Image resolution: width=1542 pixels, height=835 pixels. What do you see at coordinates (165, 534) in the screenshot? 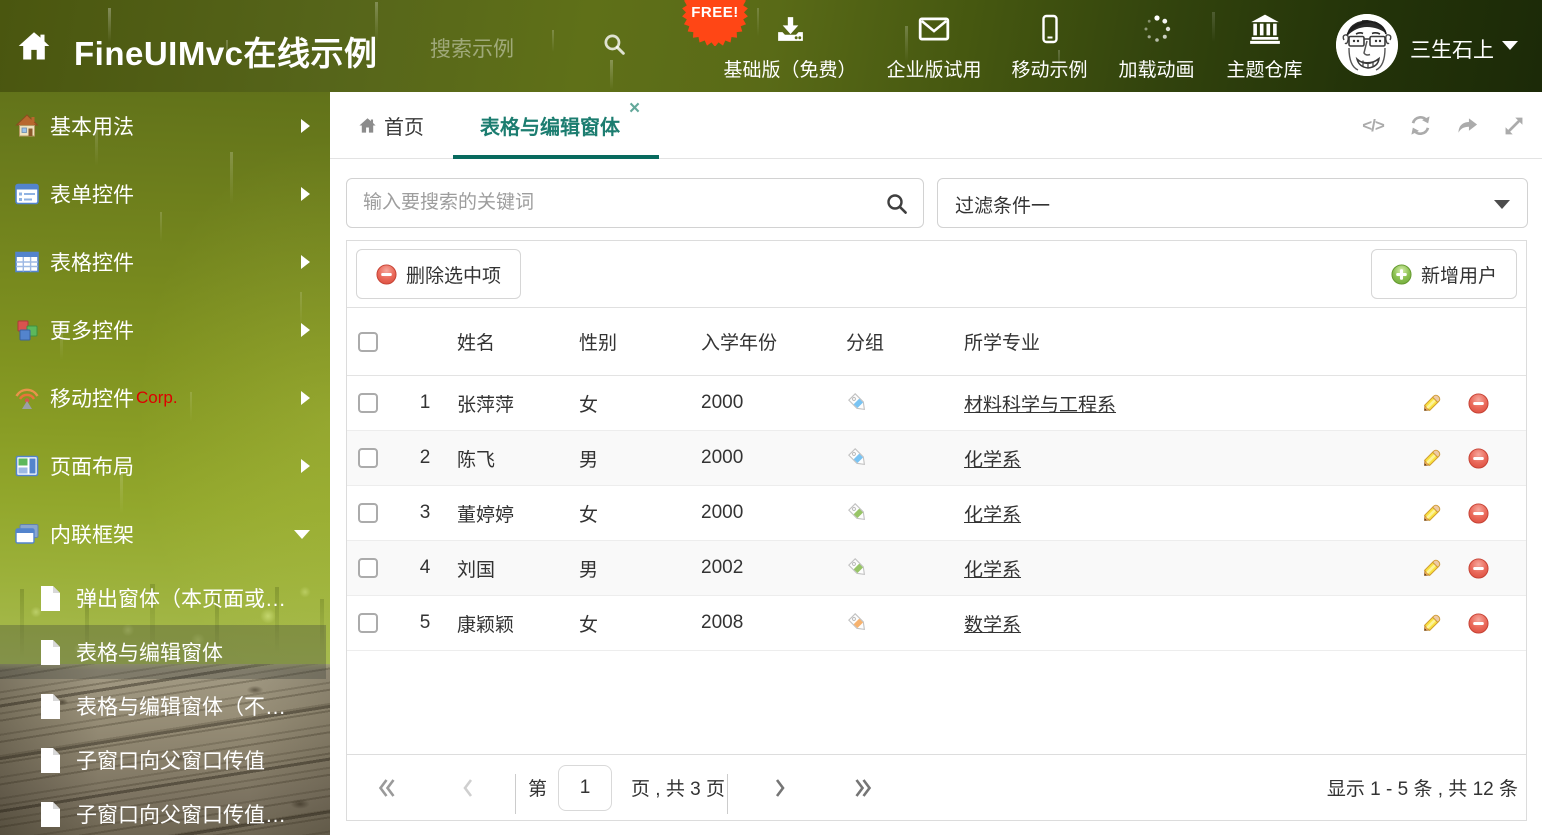
I see `sidebar-item-inline-frame: 内联框架` at bounding box center [165, 534].